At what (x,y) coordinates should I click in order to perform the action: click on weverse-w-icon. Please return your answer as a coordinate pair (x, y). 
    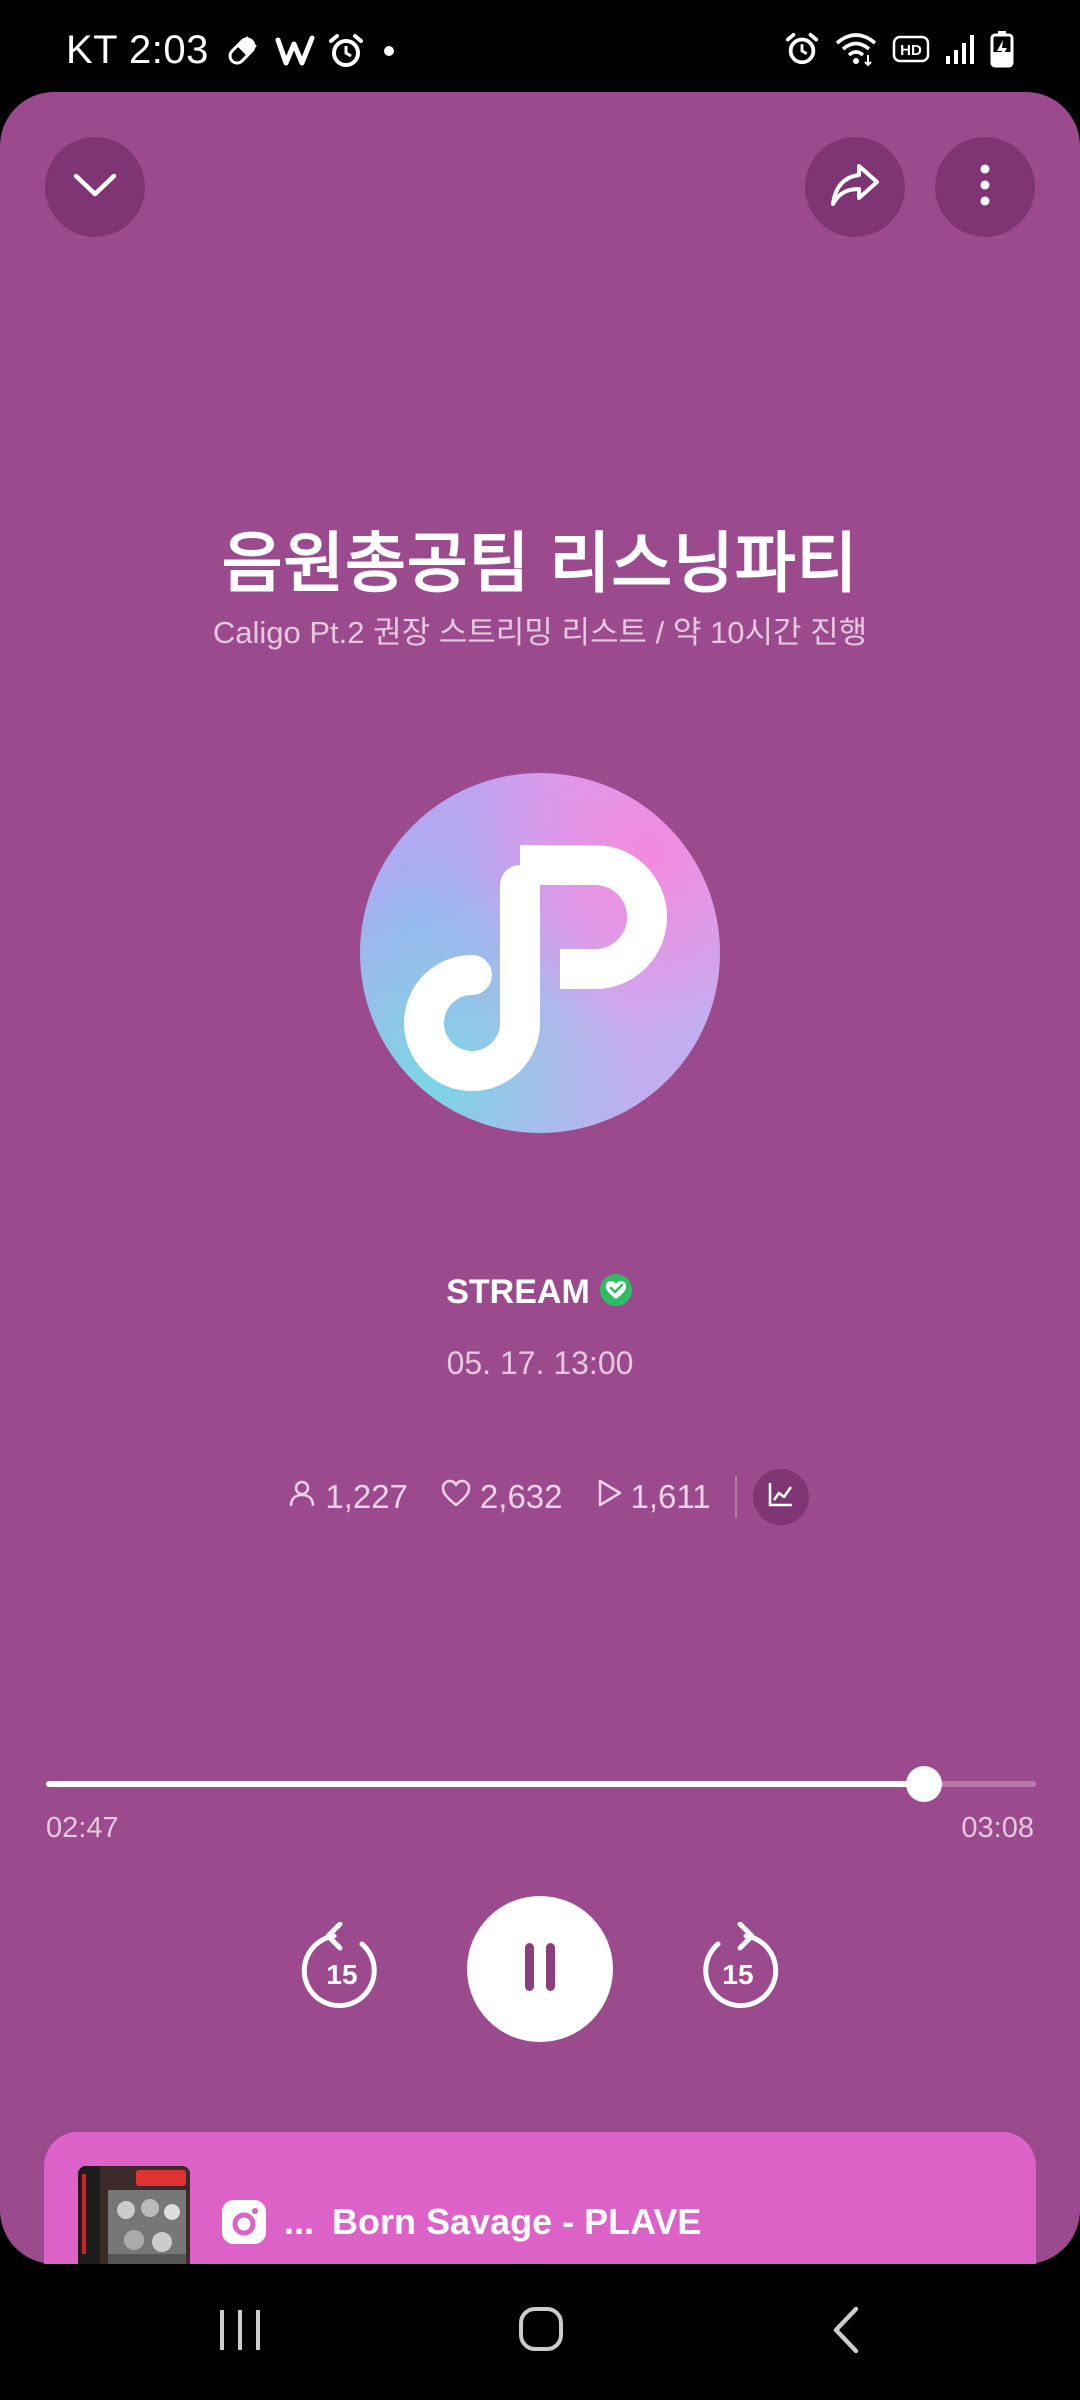
    Looking at the image, I should click on (295, 51).